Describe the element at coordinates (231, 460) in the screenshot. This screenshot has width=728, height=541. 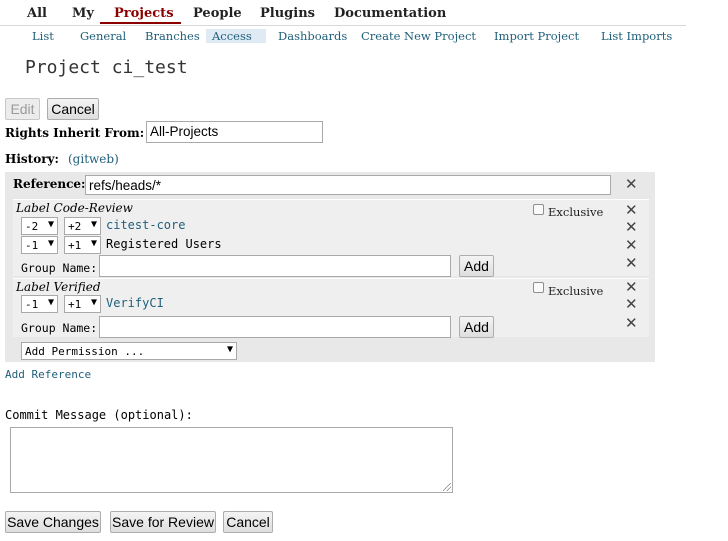
I see `commit-message-field` at that location.